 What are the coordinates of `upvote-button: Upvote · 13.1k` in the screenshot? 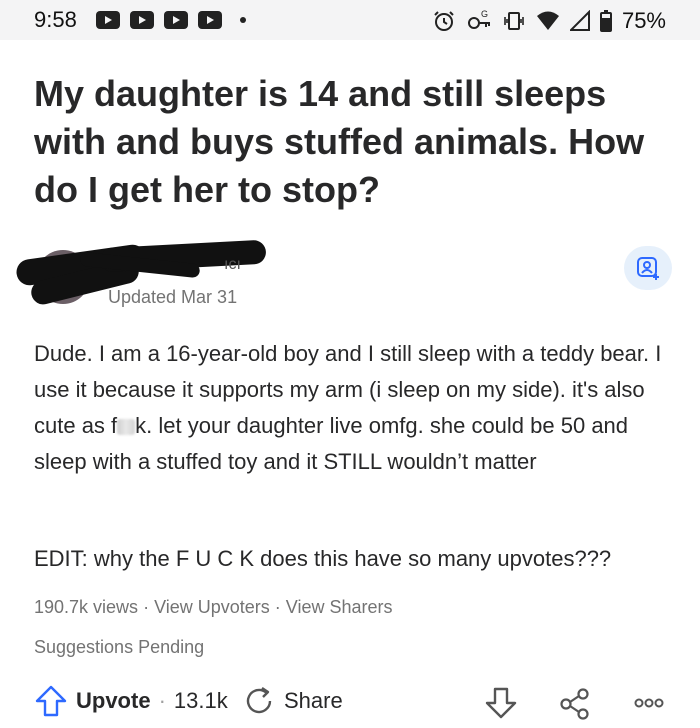 It's located at (131, 701).